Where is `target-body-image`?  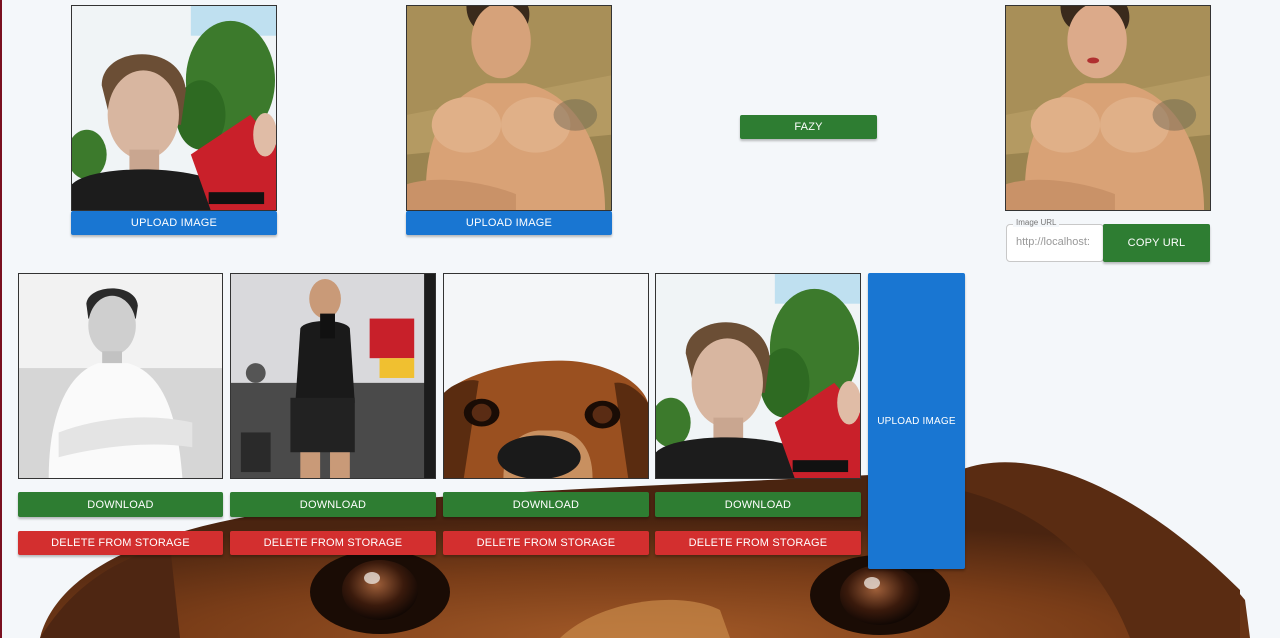 target-body-image is located at coordinates (509, 108).